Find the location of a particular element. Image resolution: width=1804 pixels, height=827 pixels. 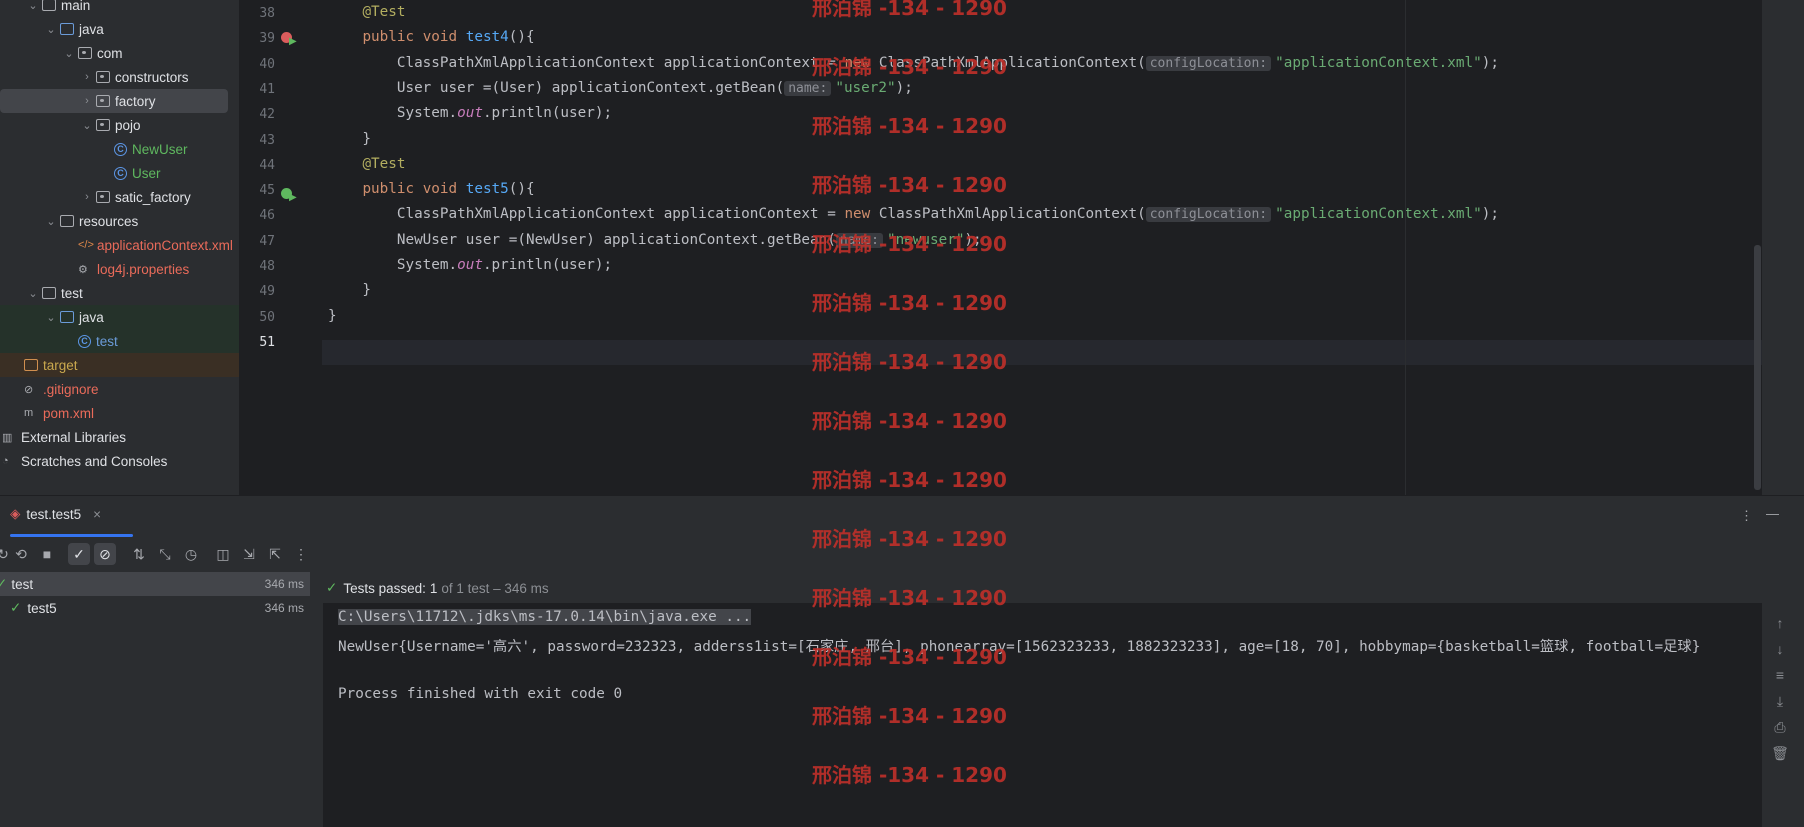

line-number: 40 is located at coordinates (267, 64).